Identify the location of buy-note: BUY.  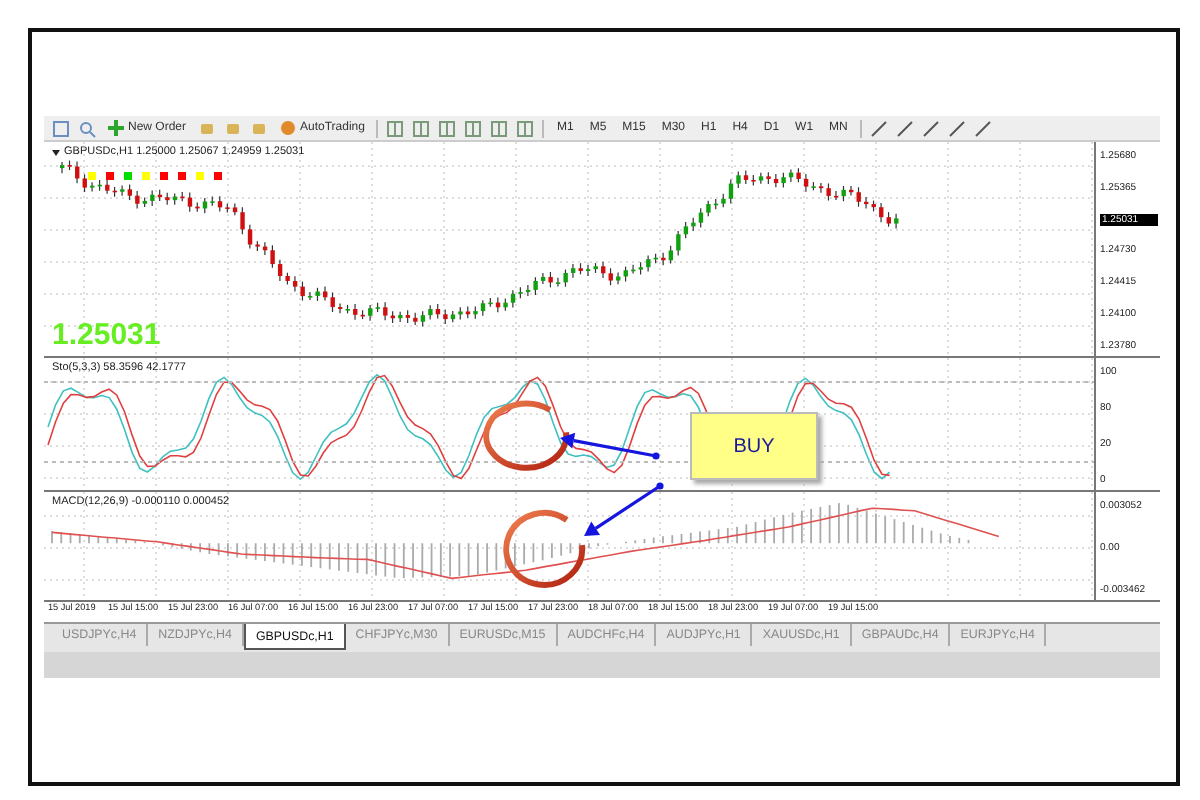
(754, 446).